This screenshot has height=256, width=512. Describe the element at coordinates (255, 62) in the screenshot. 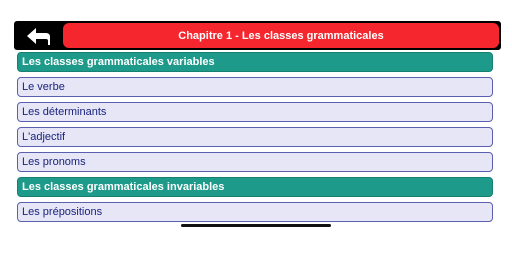

I see `section-header-variables: Les classes grammaticales variables` at that location.